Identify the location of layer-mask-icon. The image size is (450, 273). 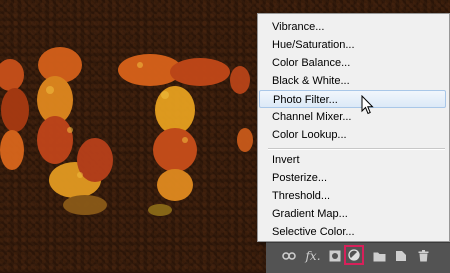
(335, 256).